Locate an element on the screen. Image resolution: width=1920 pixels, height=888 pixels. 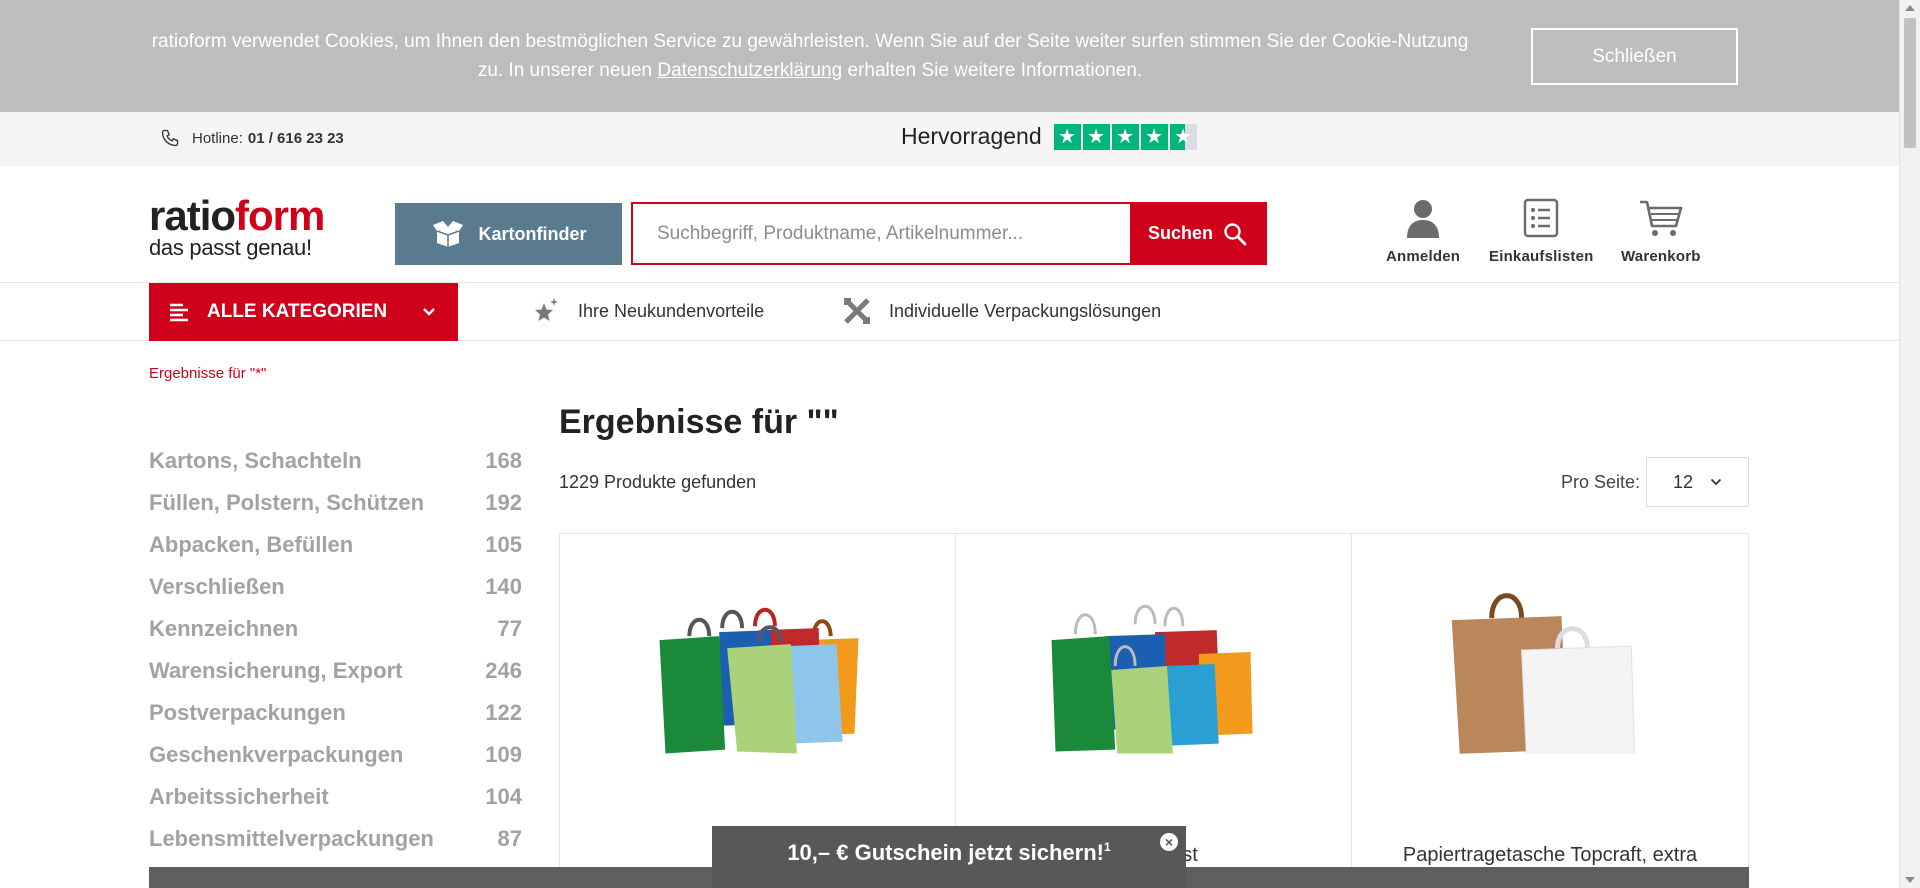
cookie-close-button: Schließen is located at coordinates (1634, 56).